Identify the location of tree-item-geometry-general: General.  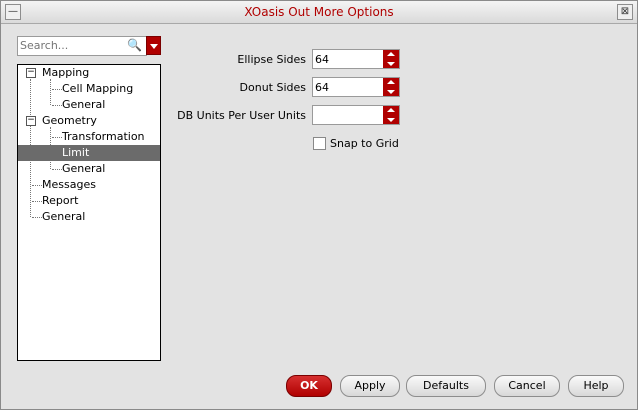
(89, 169).